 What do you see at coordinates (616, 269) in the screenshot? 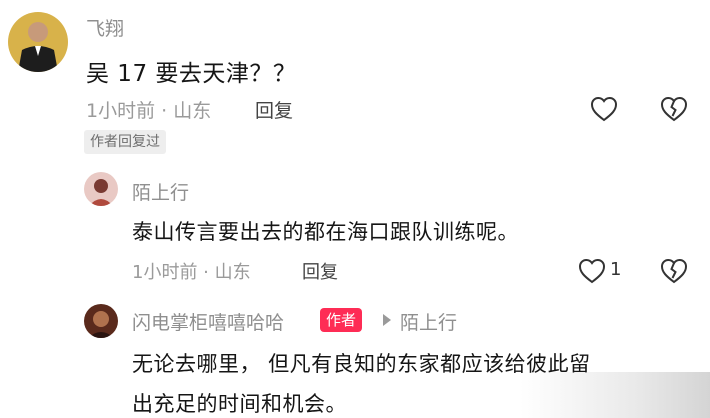
I see `like-count: 1` at bounding box center [616, 269].